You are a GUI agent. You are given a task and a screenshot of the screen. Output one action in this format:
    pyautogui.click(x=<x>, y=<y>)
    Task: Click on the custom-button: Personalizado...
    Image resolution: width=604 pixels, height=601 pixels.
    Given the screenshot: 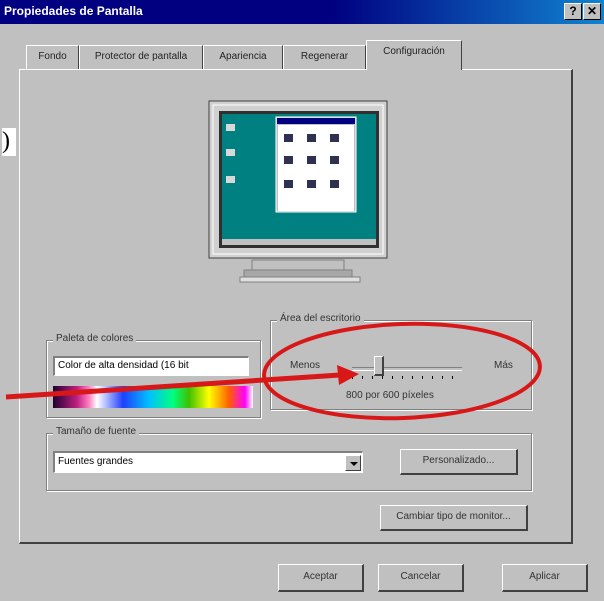 What is the action you would take?
    pyautogui.click(x=459, y=462)
    